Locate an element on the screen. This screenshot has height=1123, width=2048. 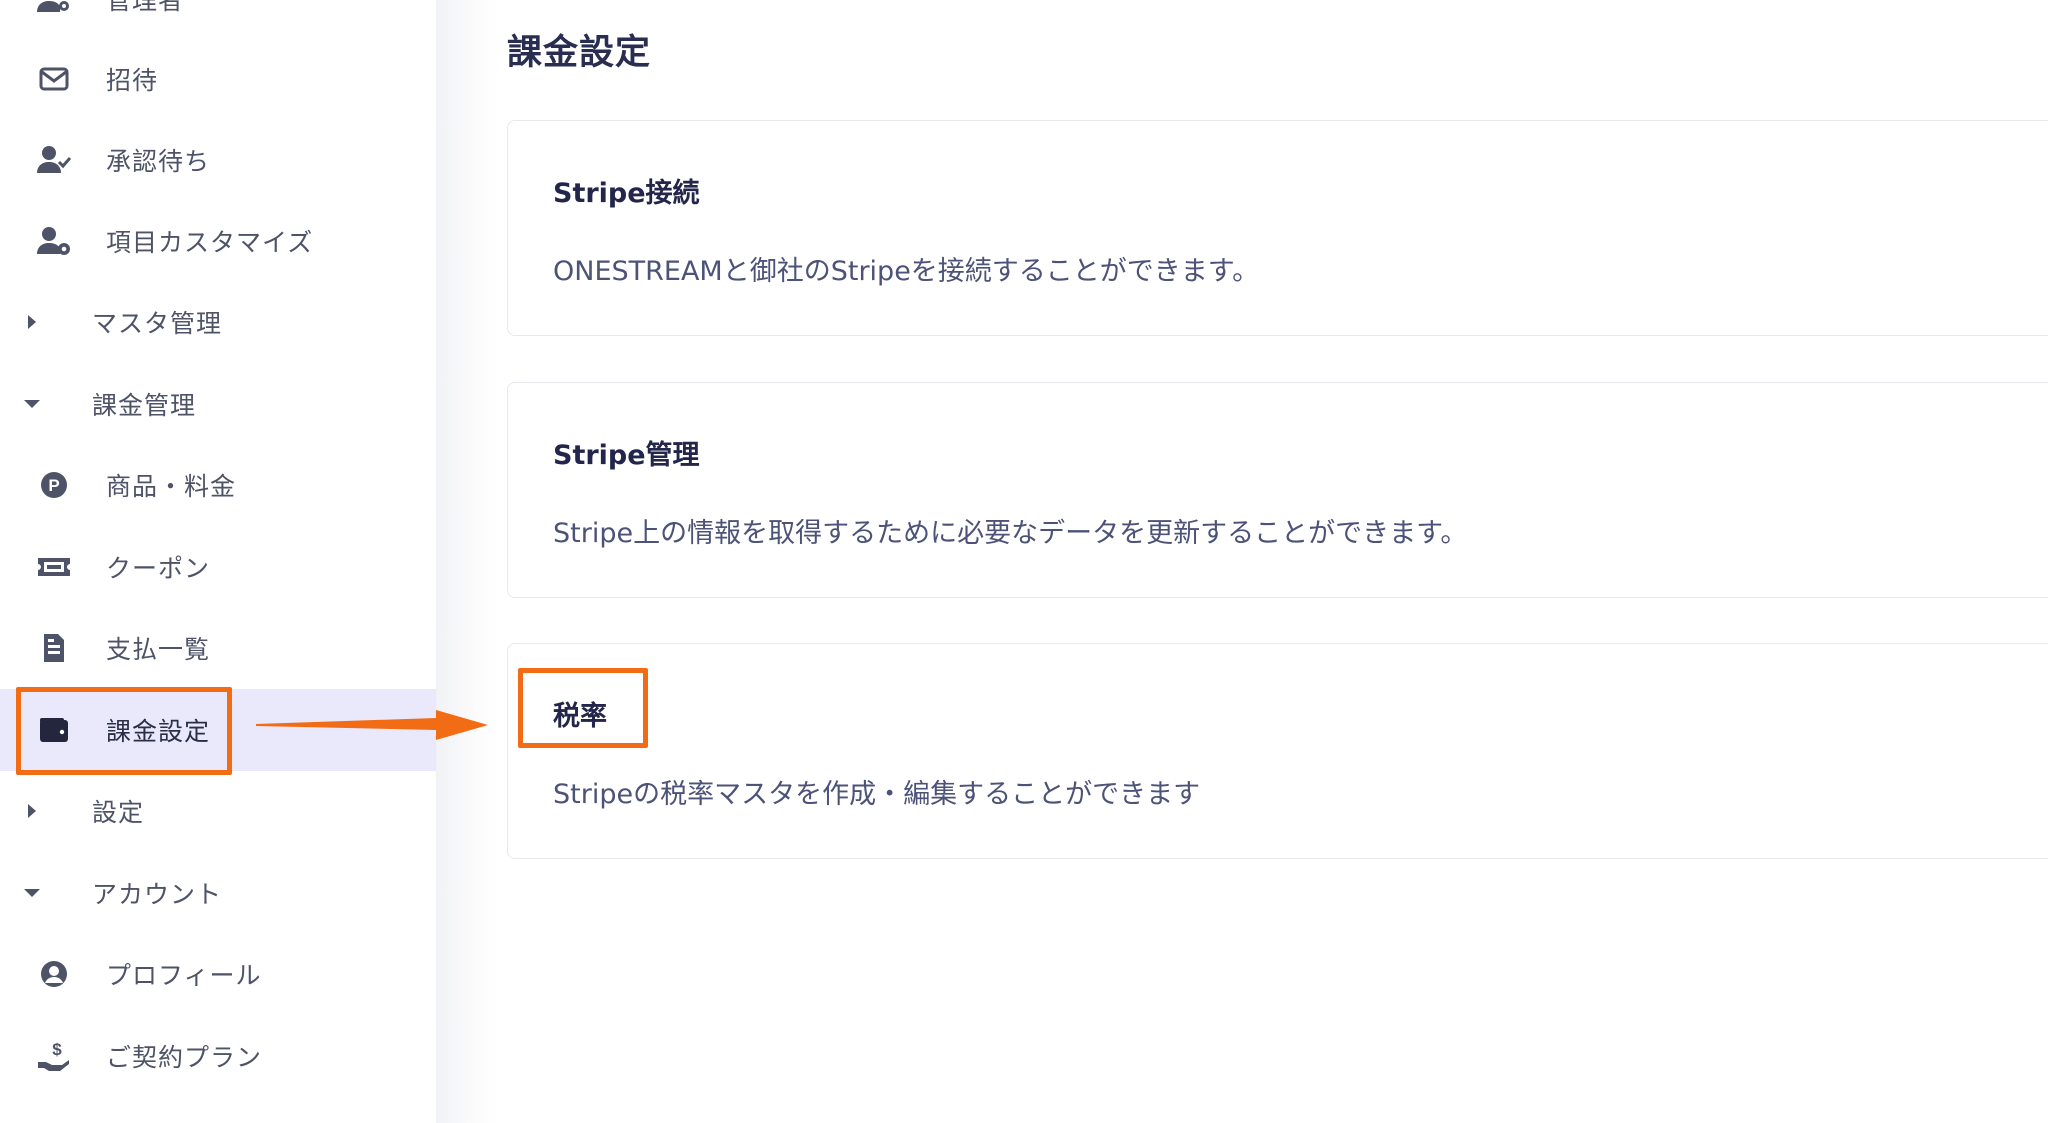
annotation-arrow-icon is located at coordinates (372, 725).